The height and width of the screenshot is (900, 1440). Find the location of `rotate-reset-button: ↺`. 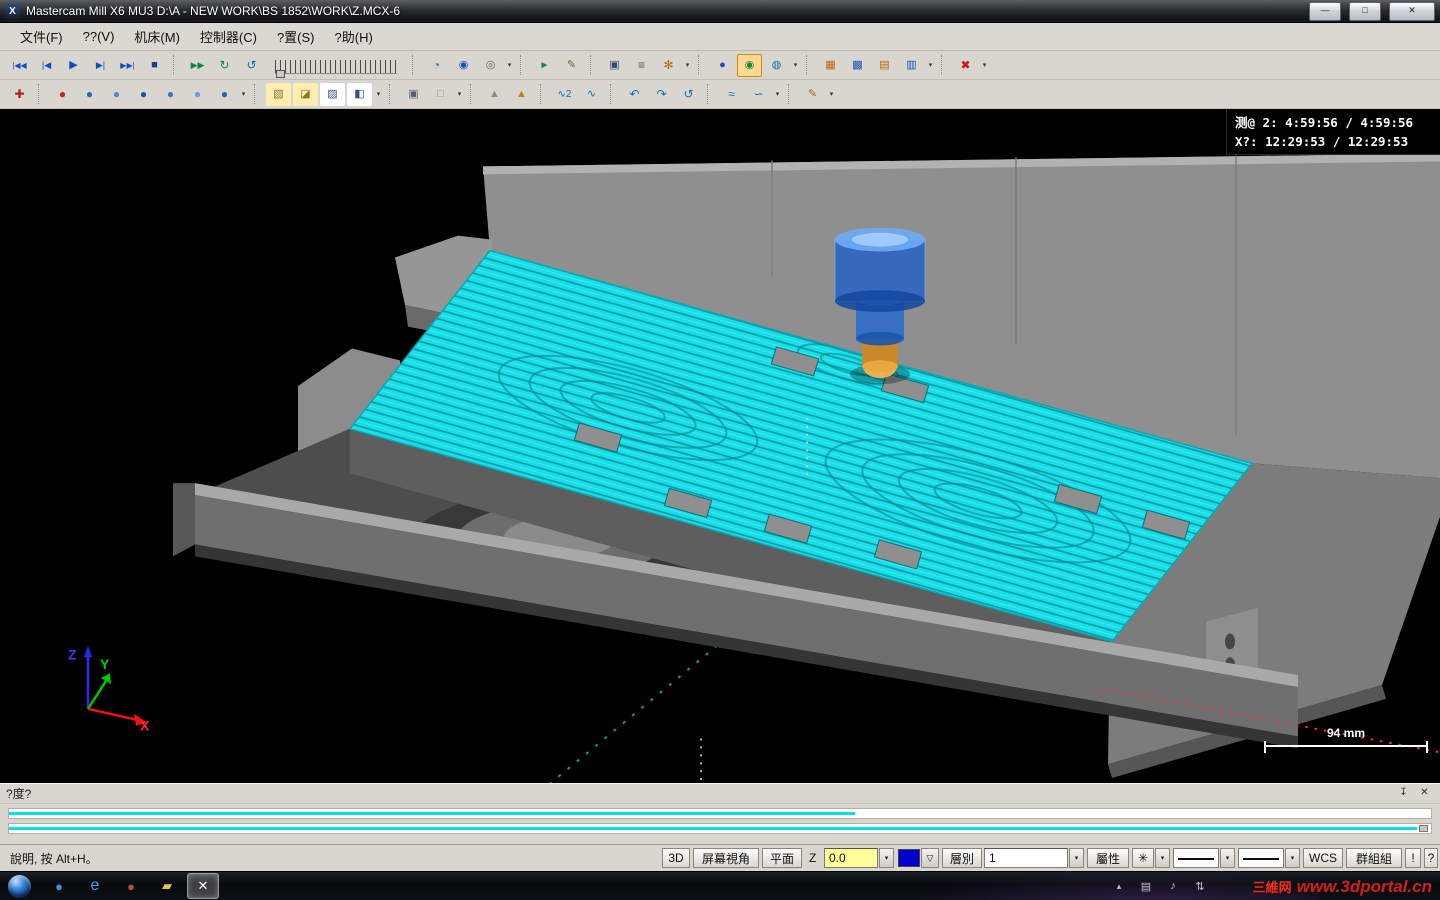

rotate-reset-button: ↺ is located at coordinates (688, 94).